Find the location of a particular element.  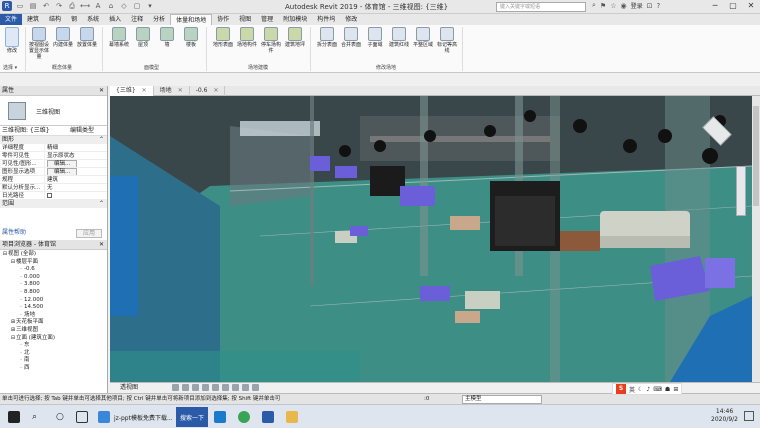

start-icon is located at coordinates (14, 417).